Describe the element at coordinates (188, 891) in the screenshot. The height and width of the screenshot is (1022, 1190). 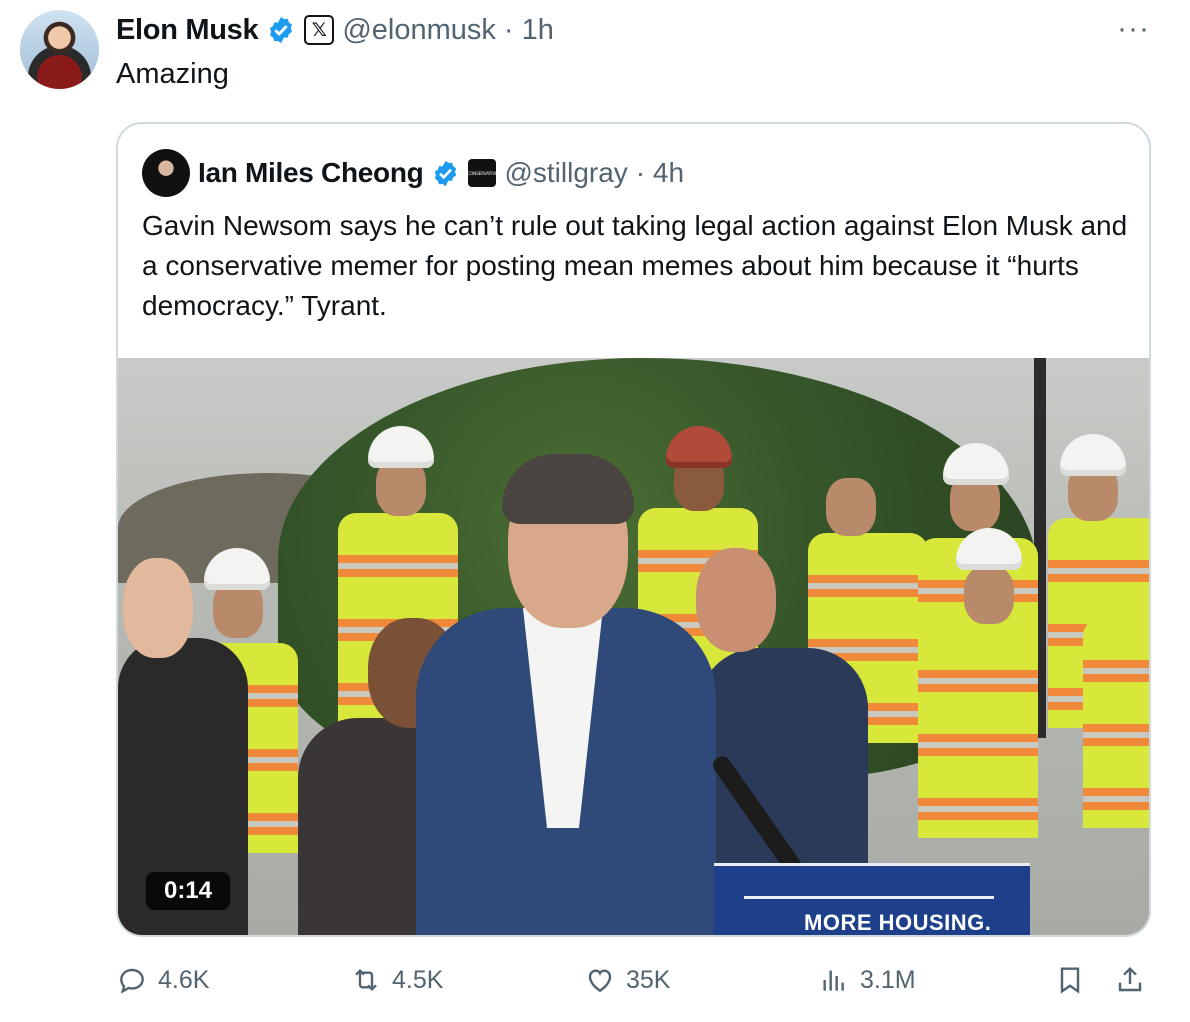
I see `video-duration-badge: 0:14` at that location.